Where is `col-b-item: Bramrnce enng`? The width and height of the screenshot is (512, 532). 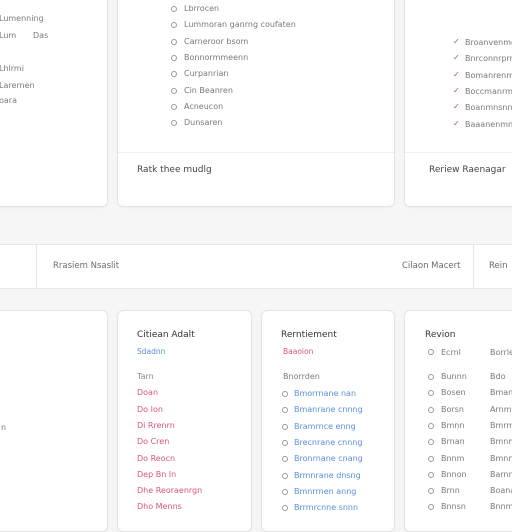
col-b-item: Bramrnce enng is located at coordinates (325, 426).